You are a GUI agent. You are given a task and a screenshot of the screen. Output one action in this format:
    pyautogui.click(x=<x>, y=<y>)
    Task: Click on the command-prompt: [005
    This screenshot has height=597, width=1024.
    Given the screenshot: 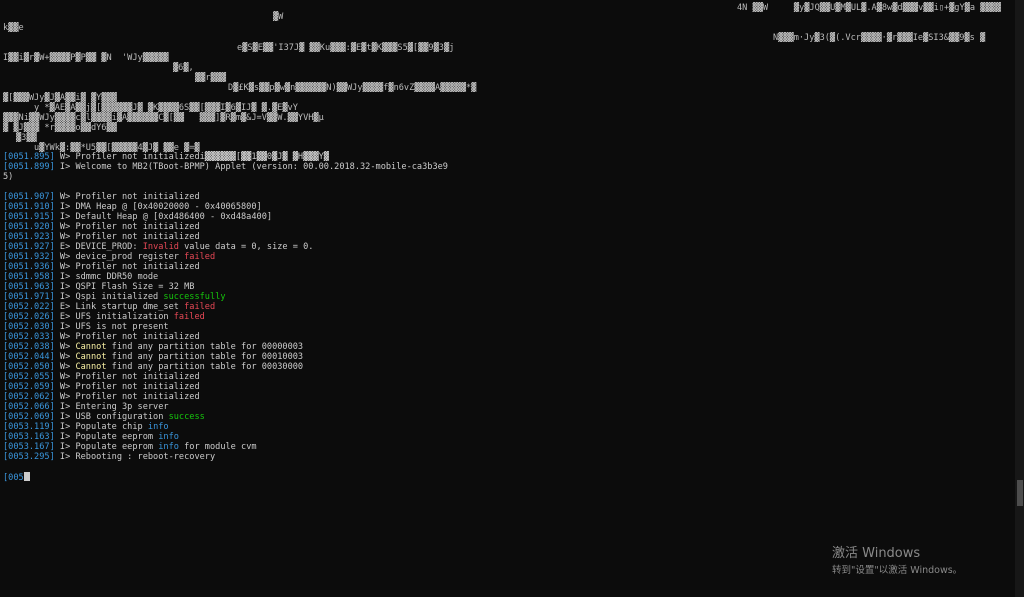 What is the action you would take?
    pyautogui.click(x=16, y=477)
    